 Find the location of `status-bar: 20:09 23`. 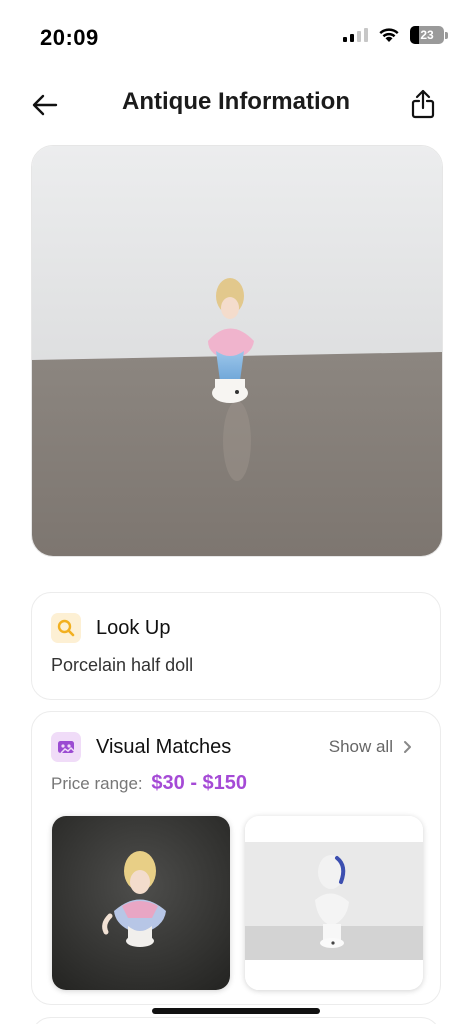

status-bar: 20:09 23 is located at coordinates (236, 35).